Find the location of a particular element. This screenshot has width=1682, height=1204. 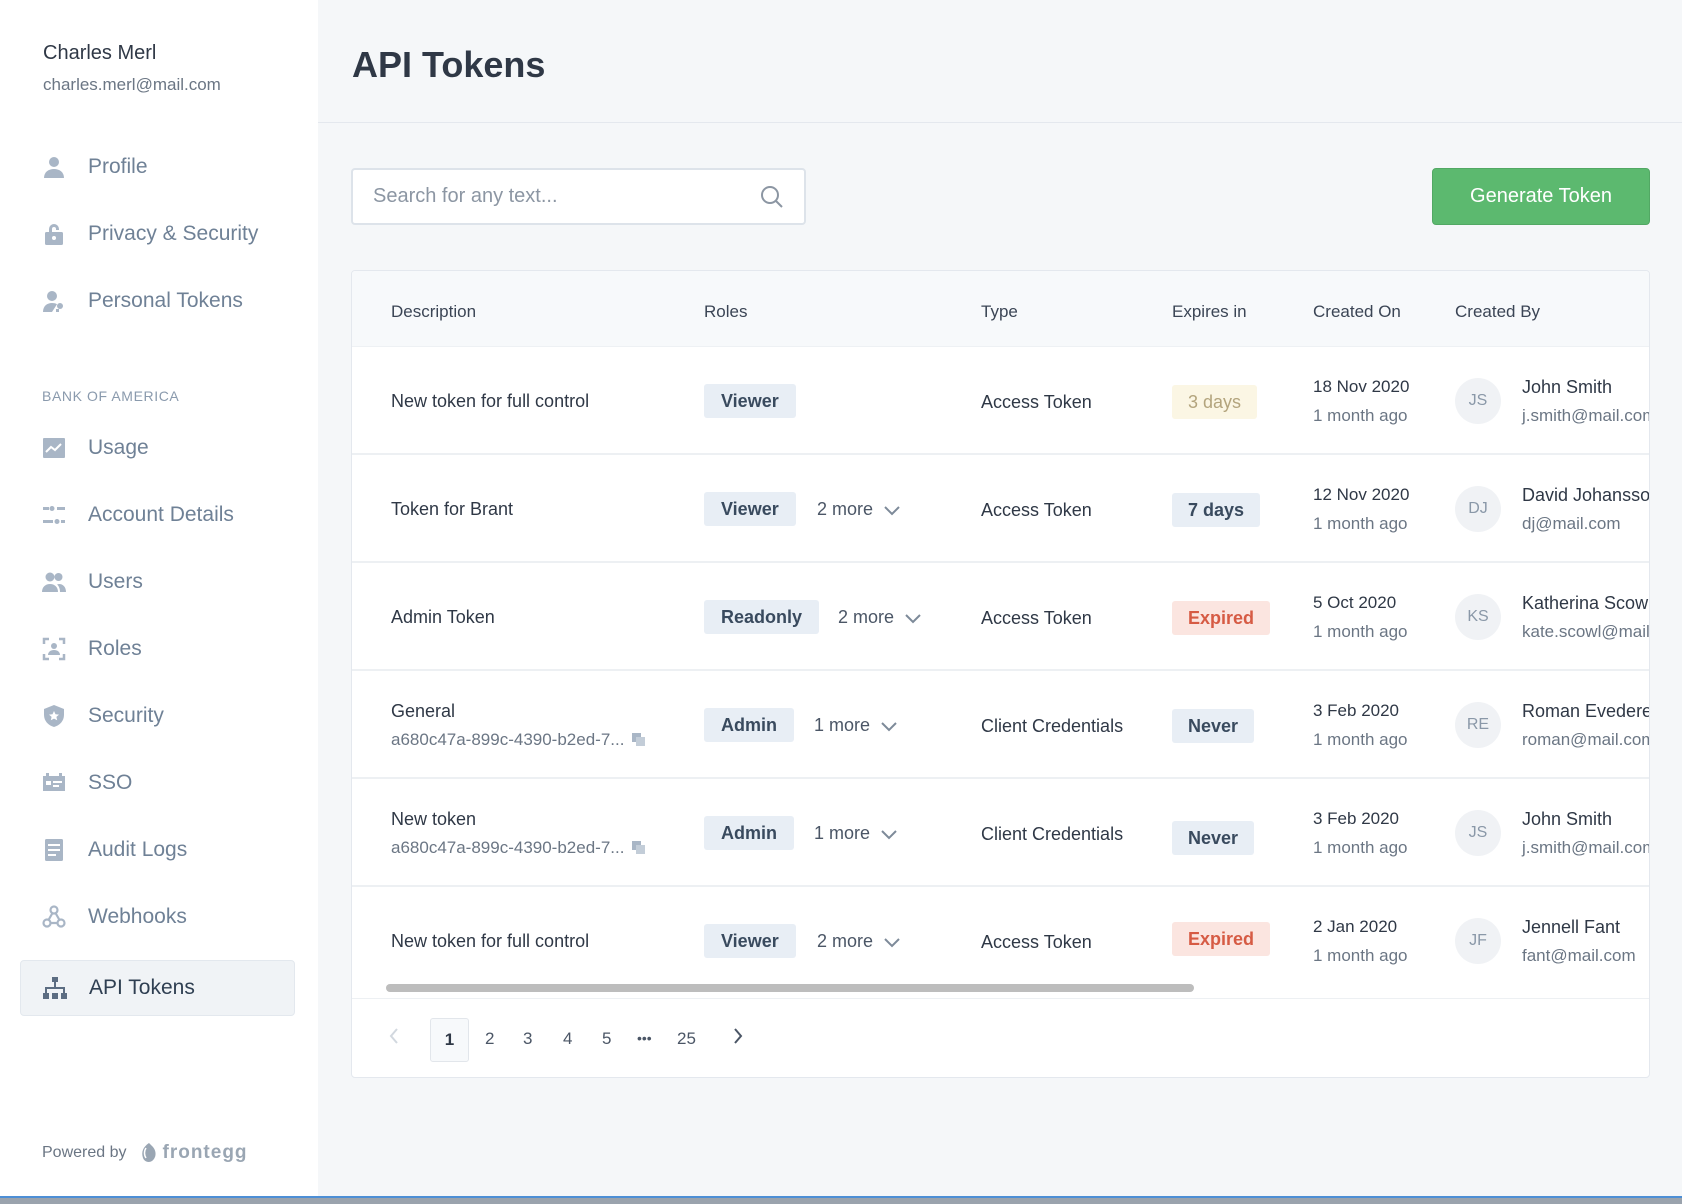

horizontal-scrollbar is located at coordinates (790, 988).